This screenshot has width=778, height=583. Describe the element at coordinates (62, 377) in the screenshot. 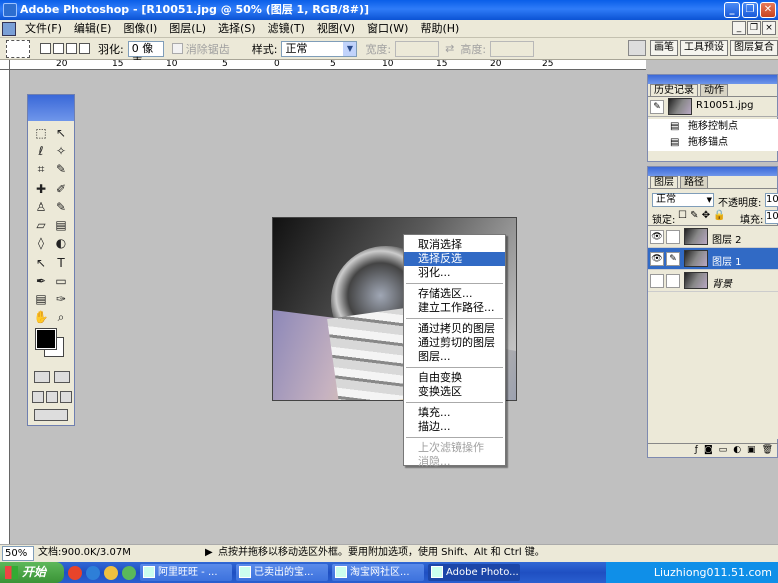

I see `quick-mask-mode-icon` at that location.